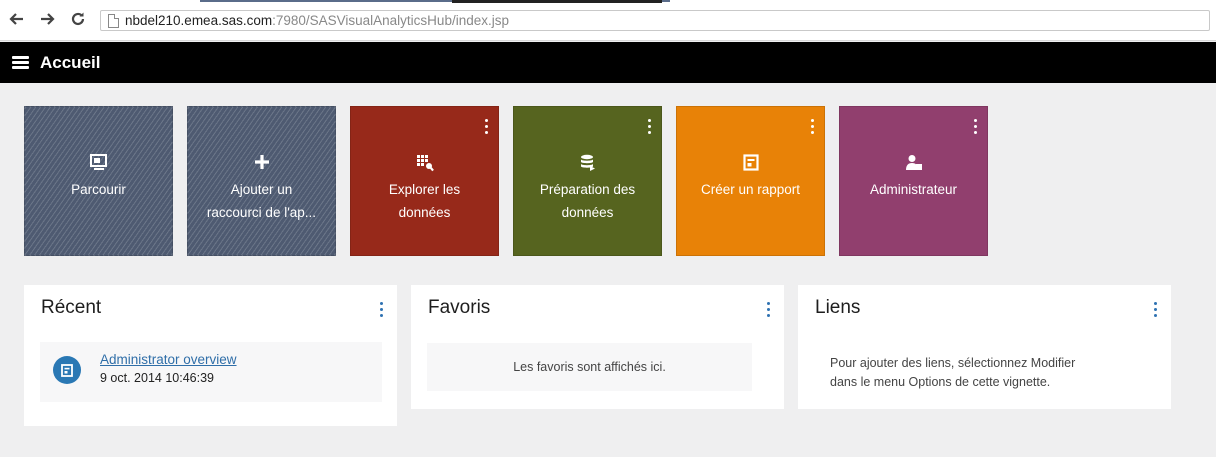 The image size is (1216, 457). I want to click on recent-item-link: Administrator overview, so click(168, 360).